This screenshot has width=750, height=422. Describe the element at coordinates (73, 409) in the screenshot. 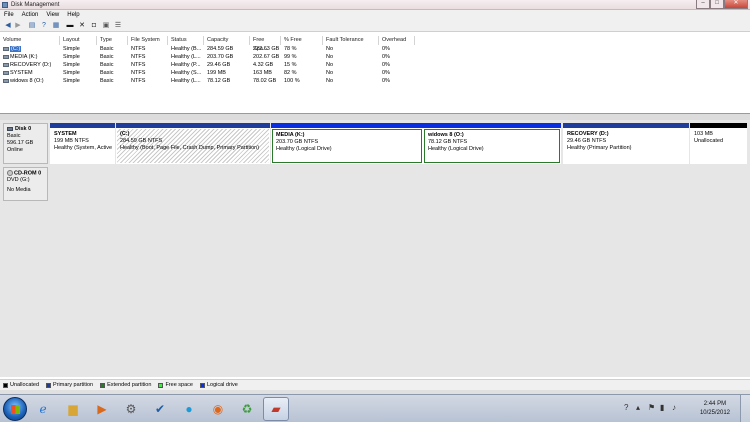

I see `file-explorer-icon: ▆` at that location.